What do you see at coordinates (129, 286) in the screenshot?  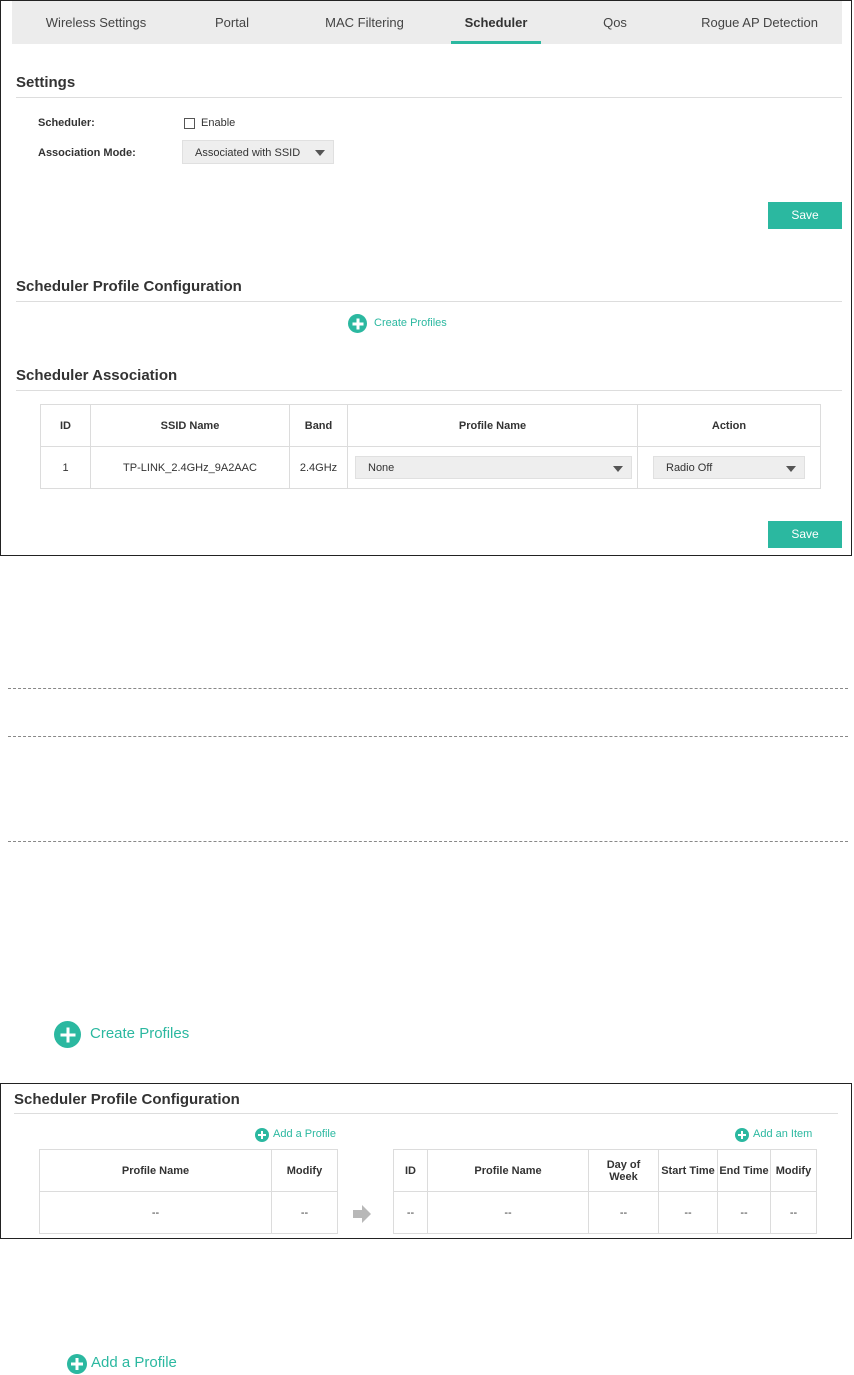 I see `profile-config-title: Scheduler Profile Configuration` at bounding box center [129, 286].